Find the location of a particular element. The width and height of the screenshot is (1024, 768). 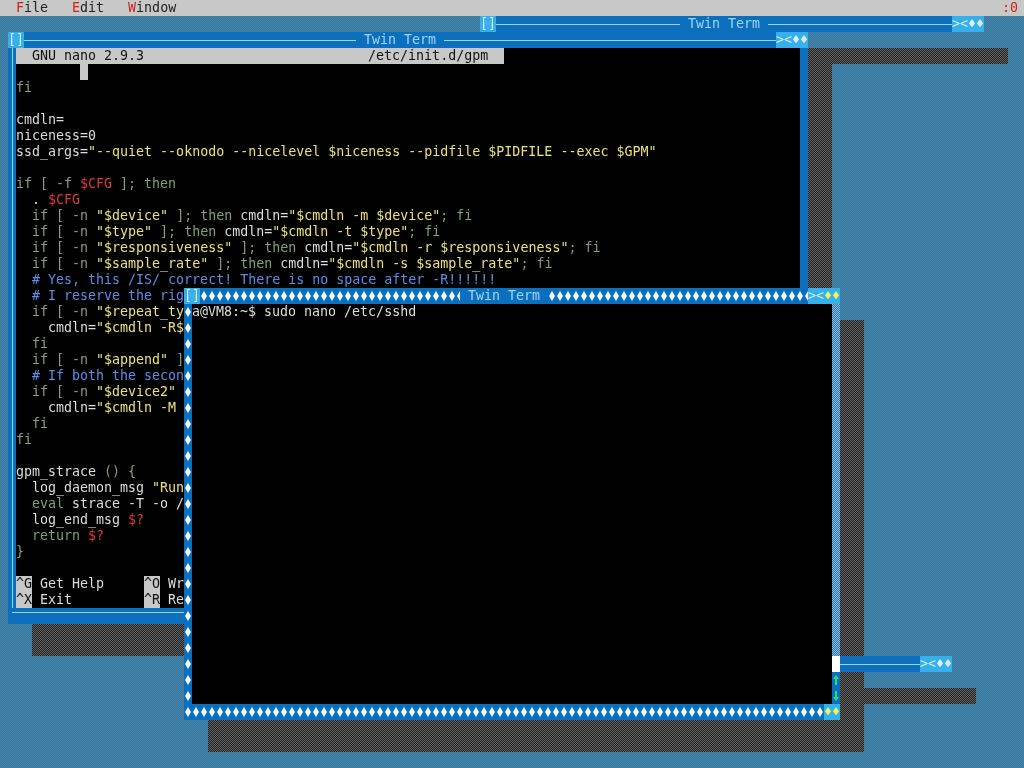

code-line: # If both the secon is located at coordinates (108, 376).